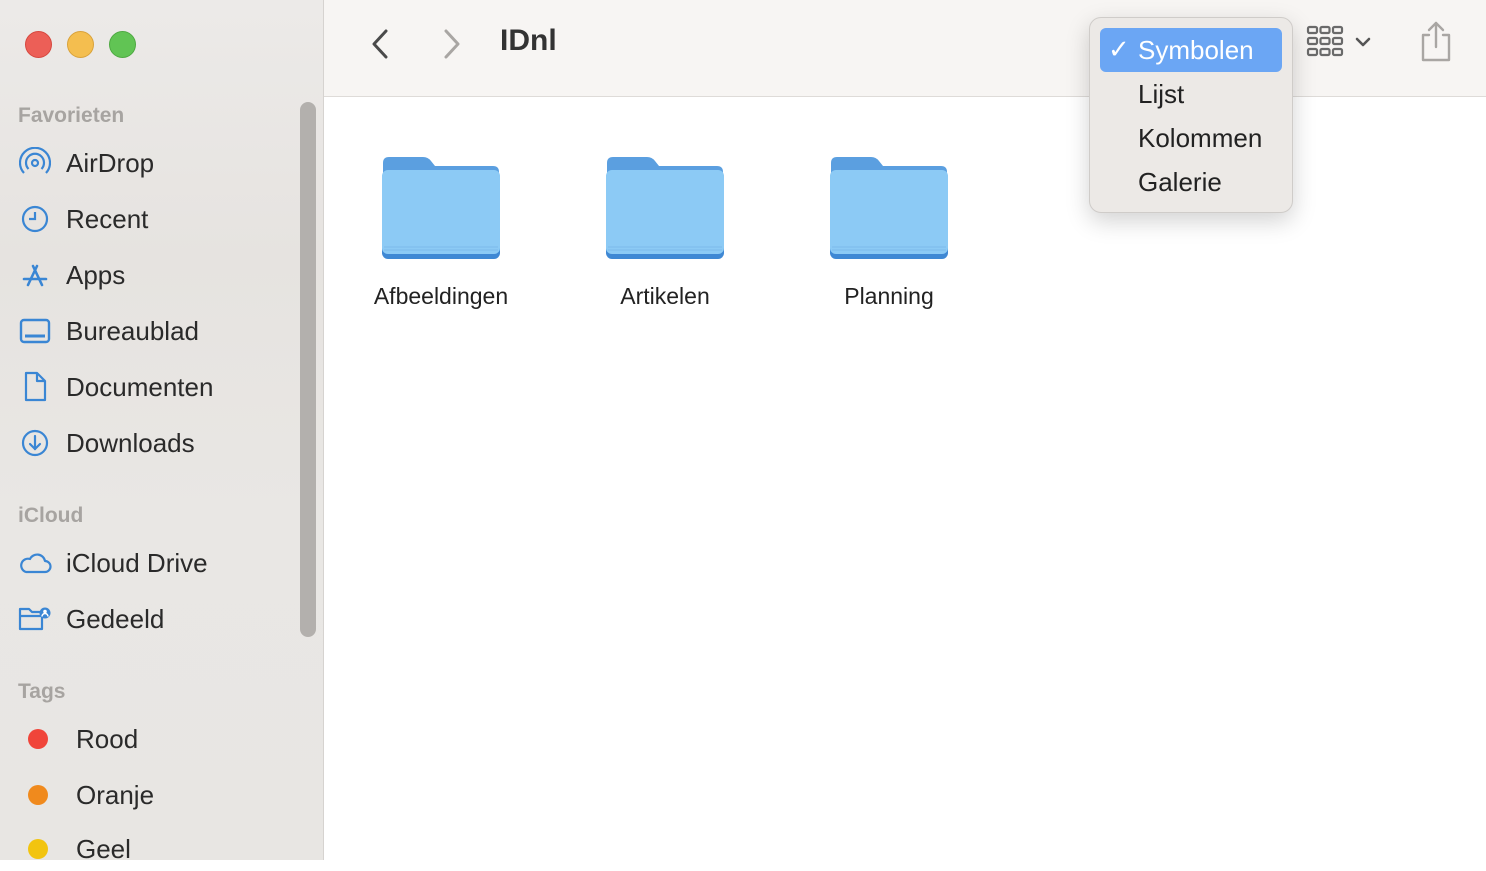 Image resolution: width=1486 pixels, height=871 pixels. What do you see at coordinates (122, 44) in the screenshot?
I see `zoom-window-button` at bounding box center [122, 44].